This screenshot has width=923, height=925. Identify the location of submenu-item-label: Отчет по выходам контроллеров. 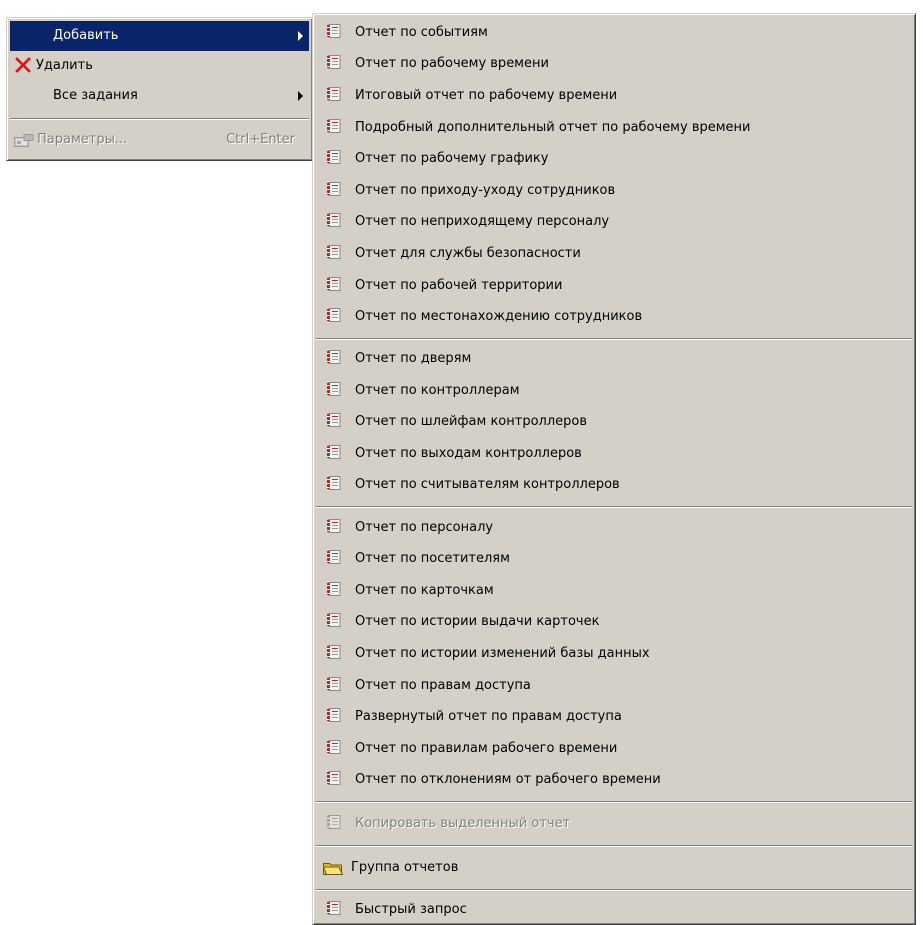
(468, 453).